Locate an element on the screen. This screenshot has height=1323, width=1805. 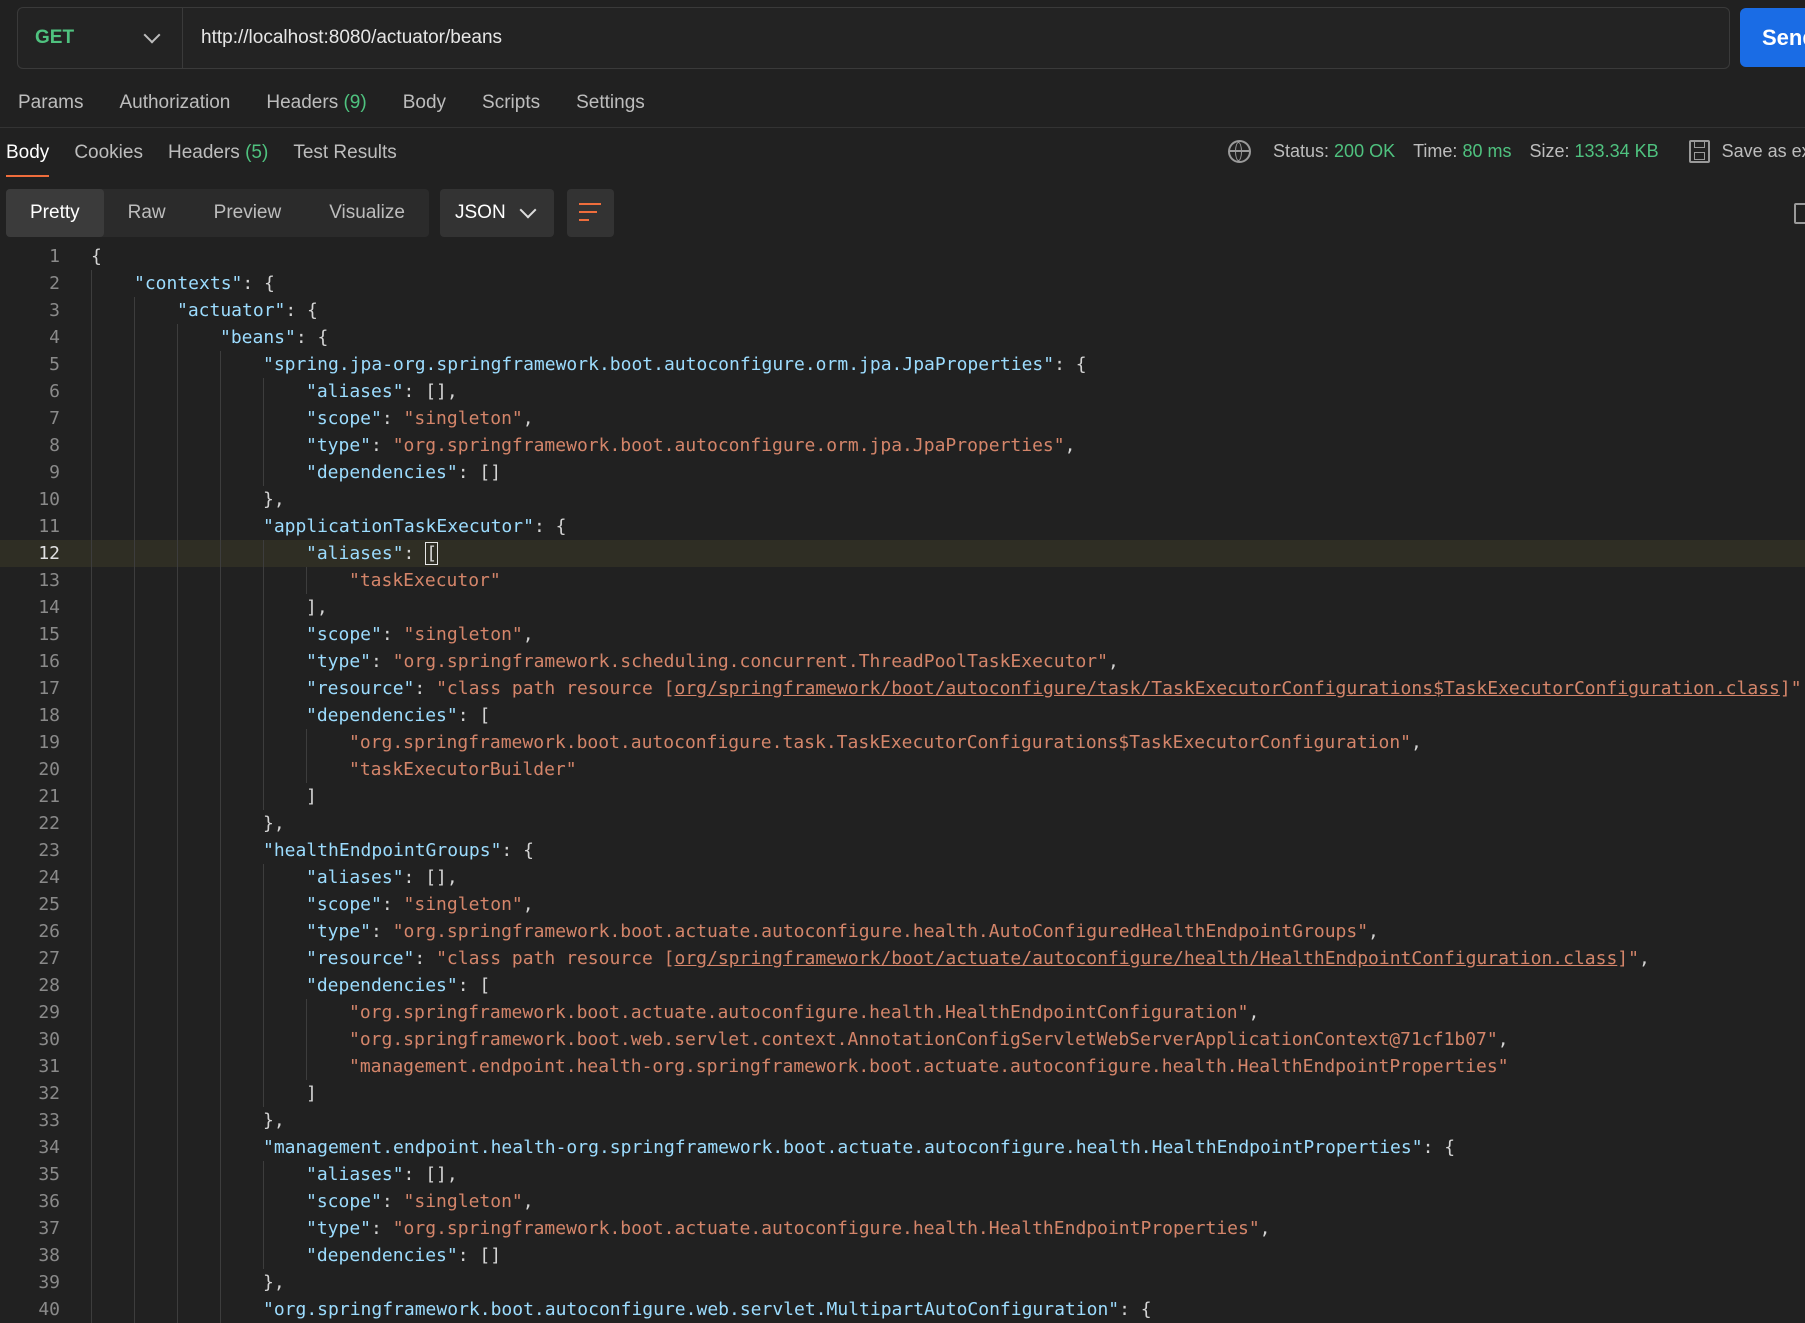
tab-settings: Settings is located at coordinates (610, 103).